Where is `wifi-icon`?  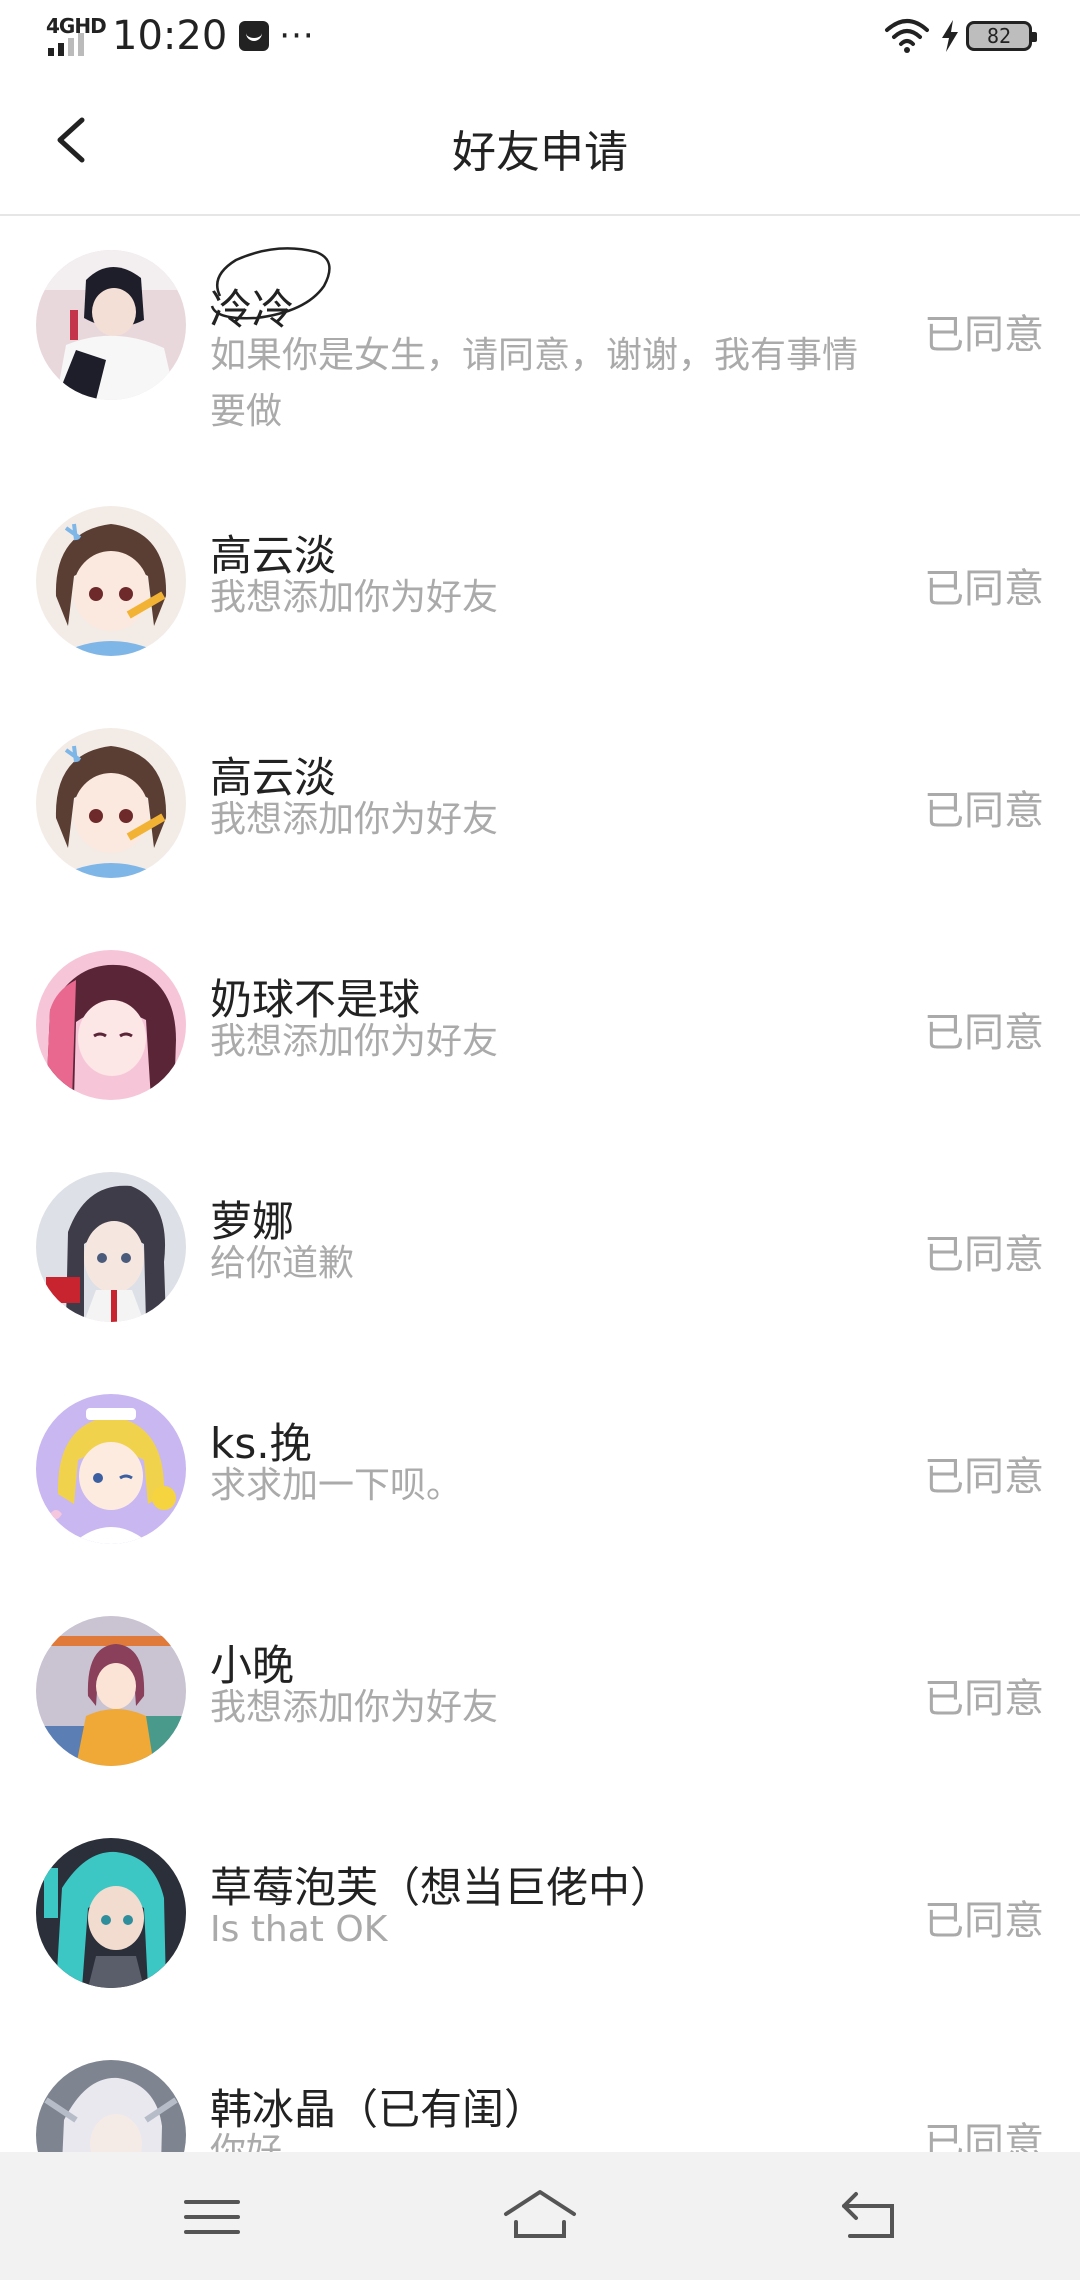
wifi-icon is located at coordinates (907, 36).